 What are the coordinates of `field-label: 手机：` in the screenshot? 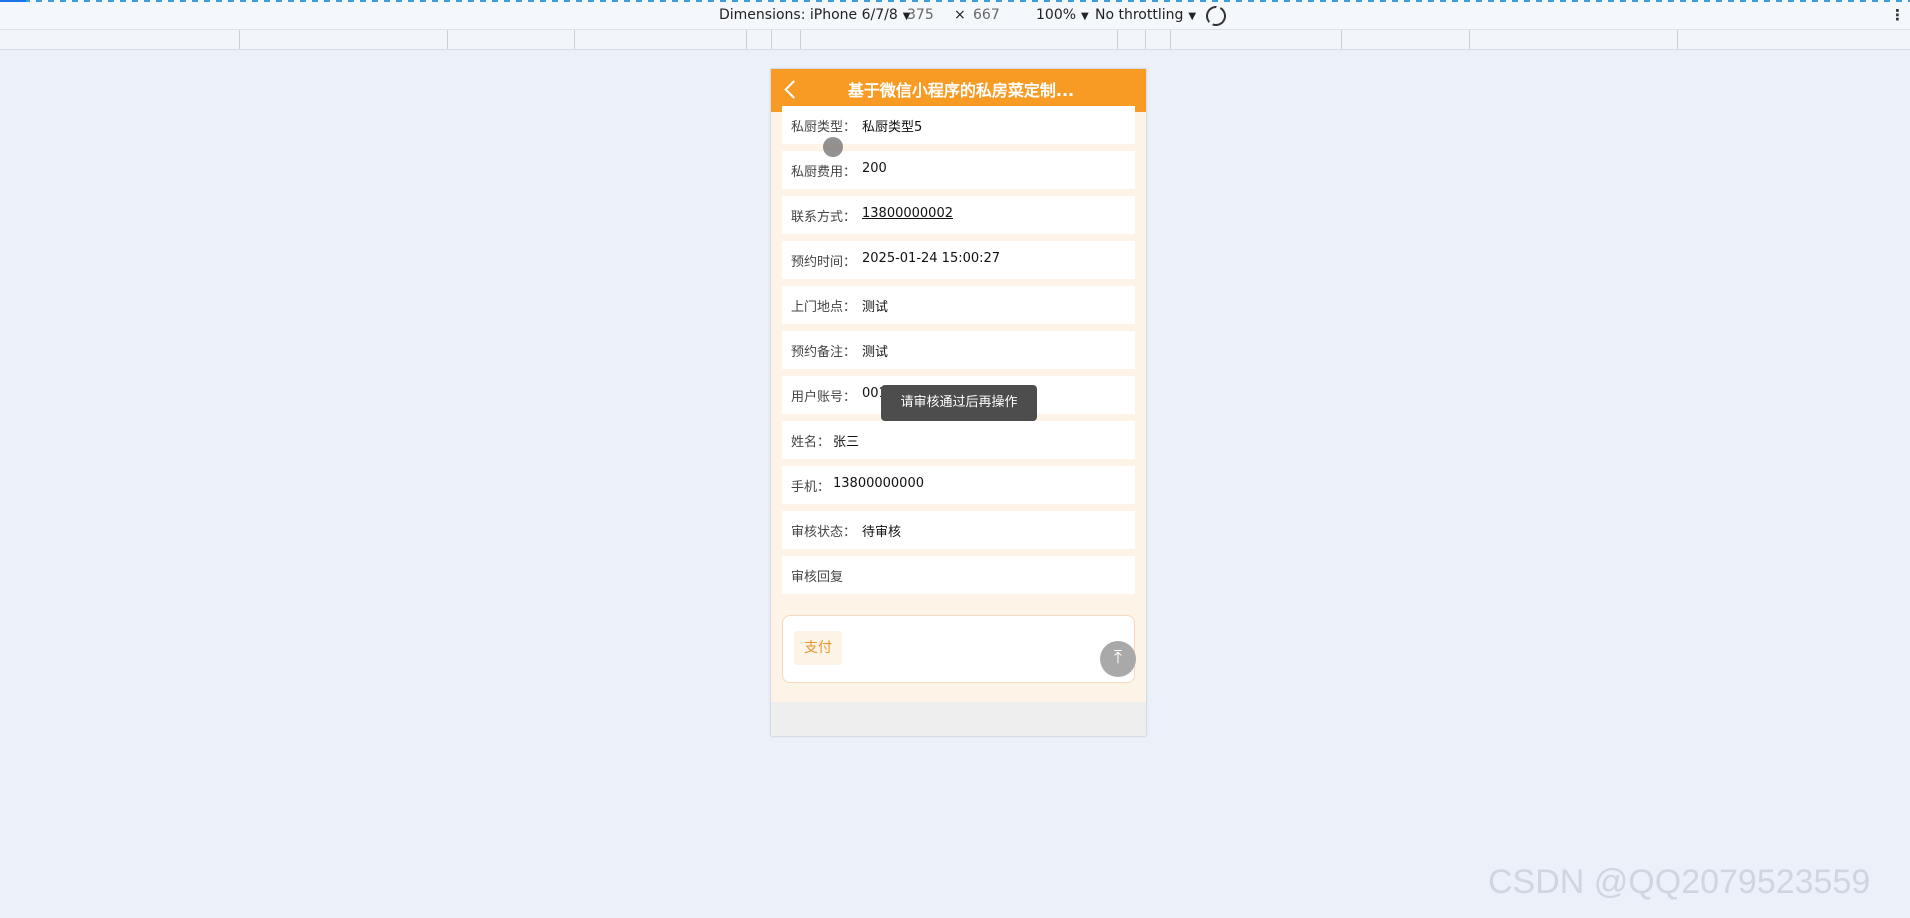 It's located at (811, 487).